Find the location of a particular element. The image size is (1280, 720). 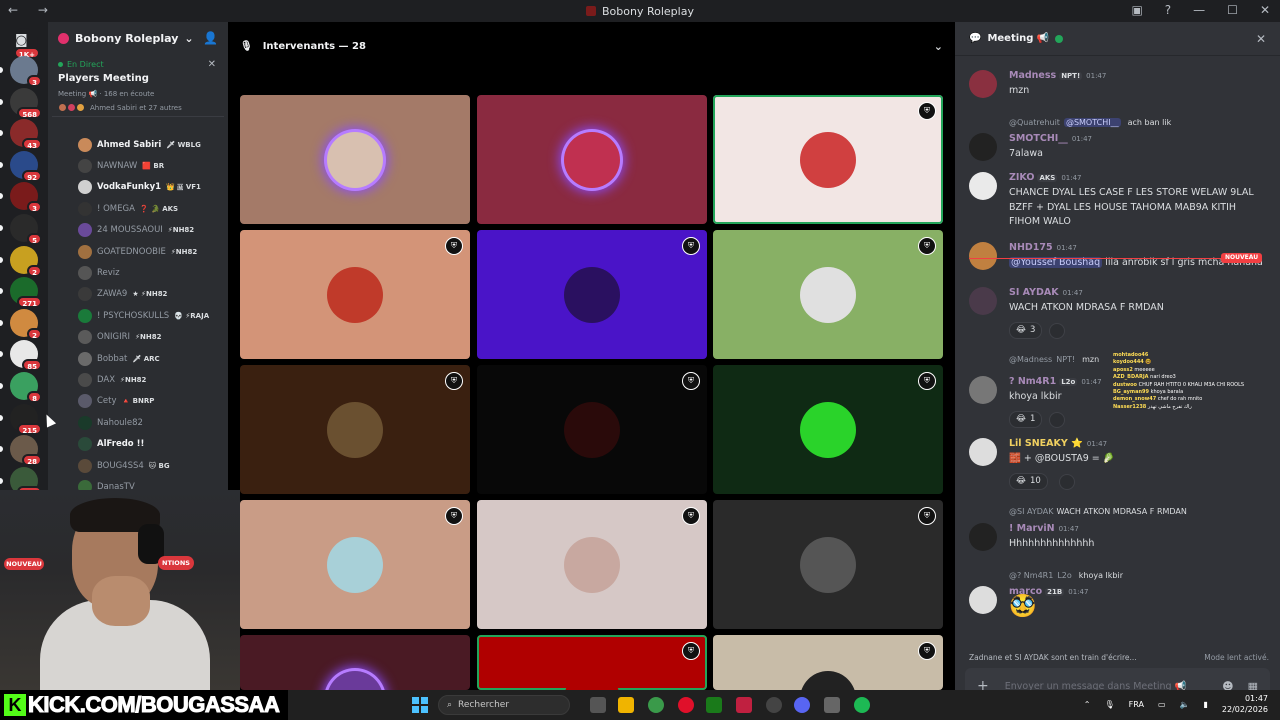

voice-member: ZAWA9 ★ ⚡NH82 is located at coordinates (138, 294).